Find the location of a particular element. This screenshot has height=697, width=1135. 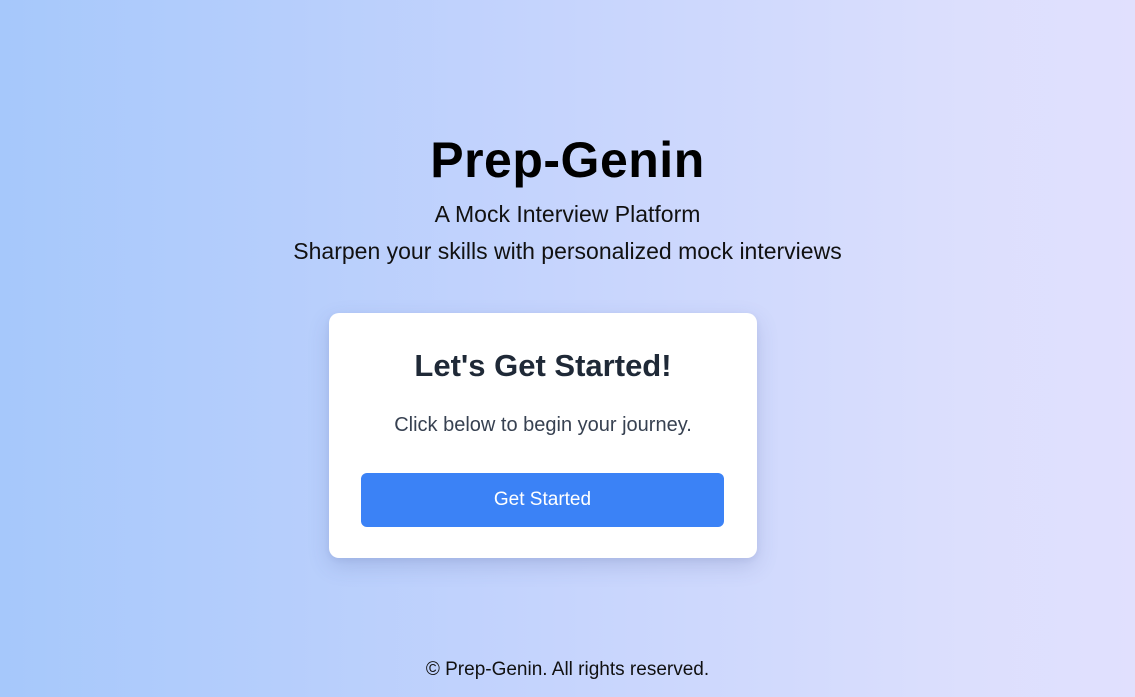

tagline: A Mock Interview Platform is located at coordinates (567, 214).